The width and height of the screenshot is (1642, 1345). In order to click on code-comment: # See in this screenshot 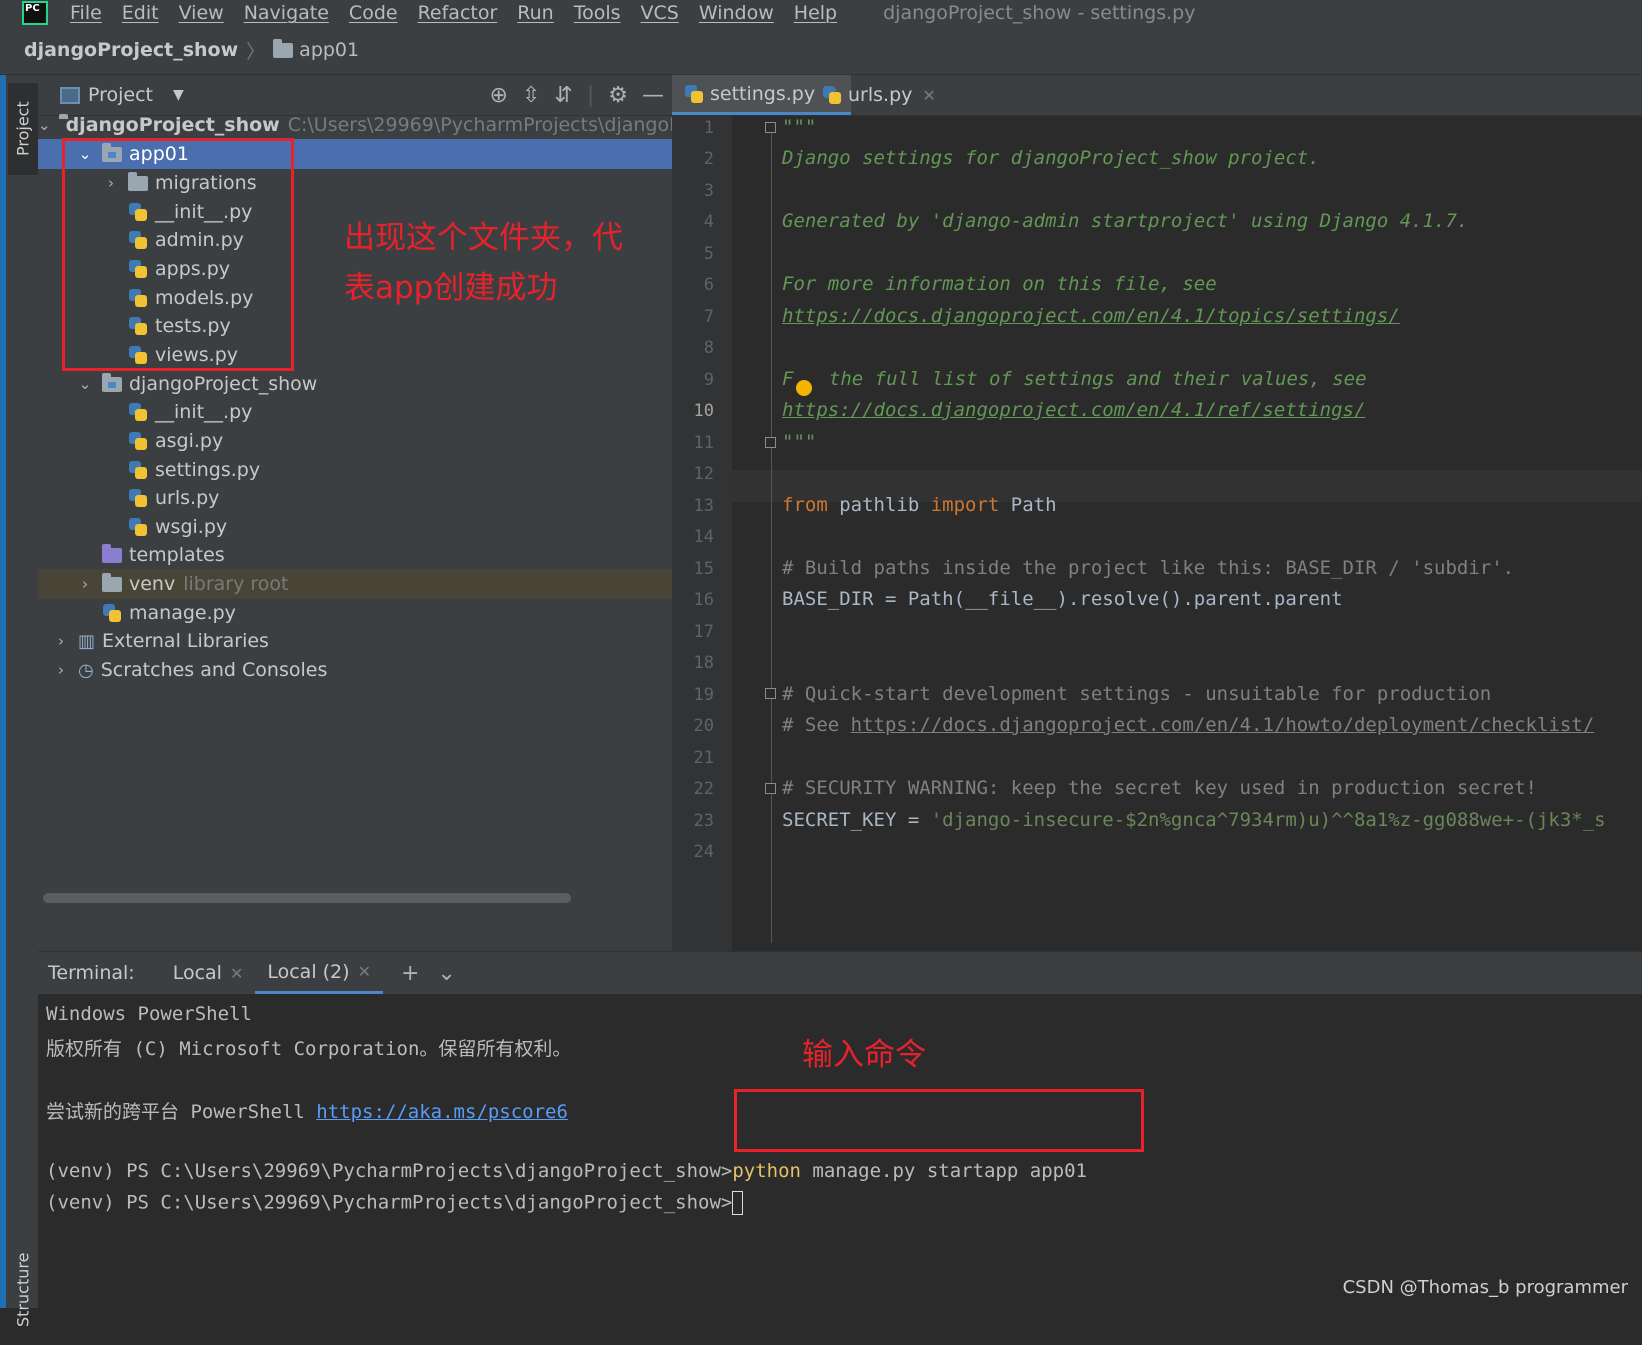, I will do `click(816, 725)`.